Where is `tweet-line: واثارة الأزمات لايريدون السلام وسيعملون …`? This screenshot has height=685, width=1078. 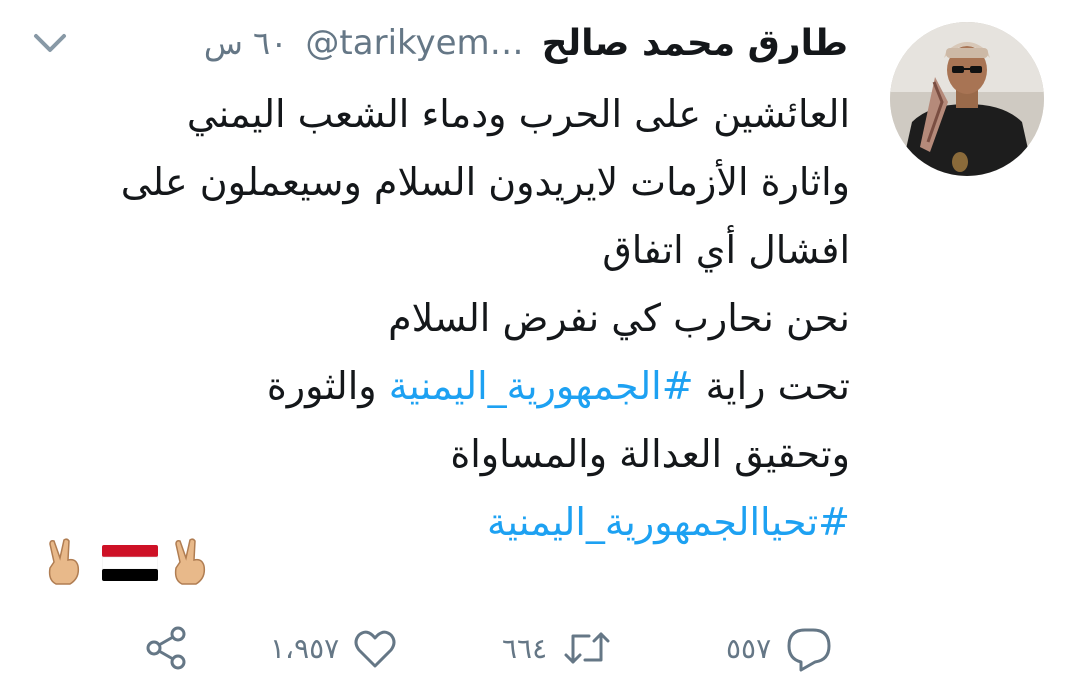
tweet-line: واثارة الأزمات لايريدون السلام وسيعملون … is located at coordinates (485, 182).